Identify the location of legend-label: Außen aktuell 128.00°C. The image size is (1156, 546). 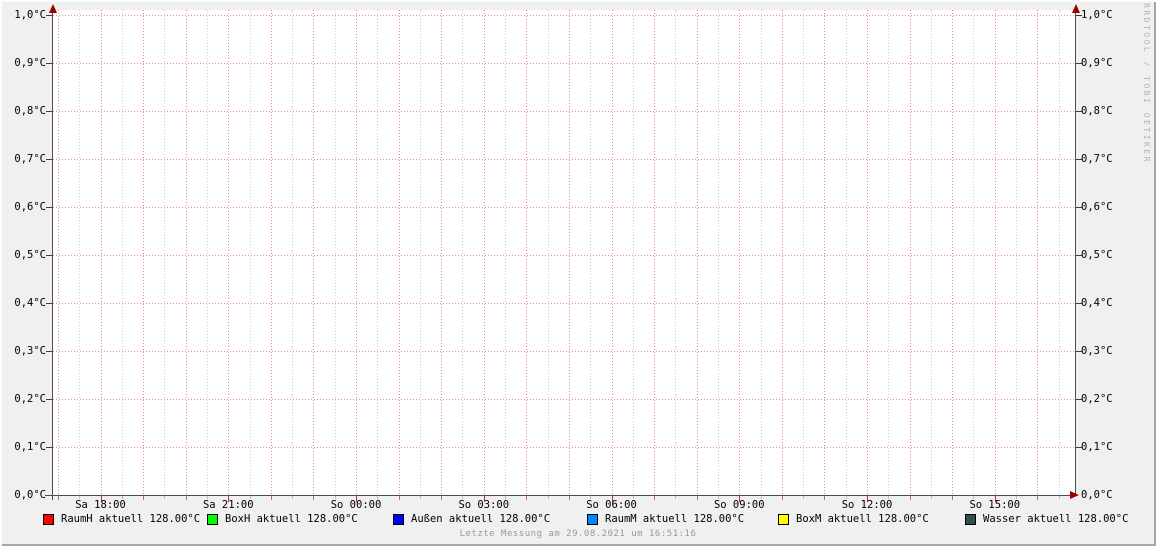
(481, 519).